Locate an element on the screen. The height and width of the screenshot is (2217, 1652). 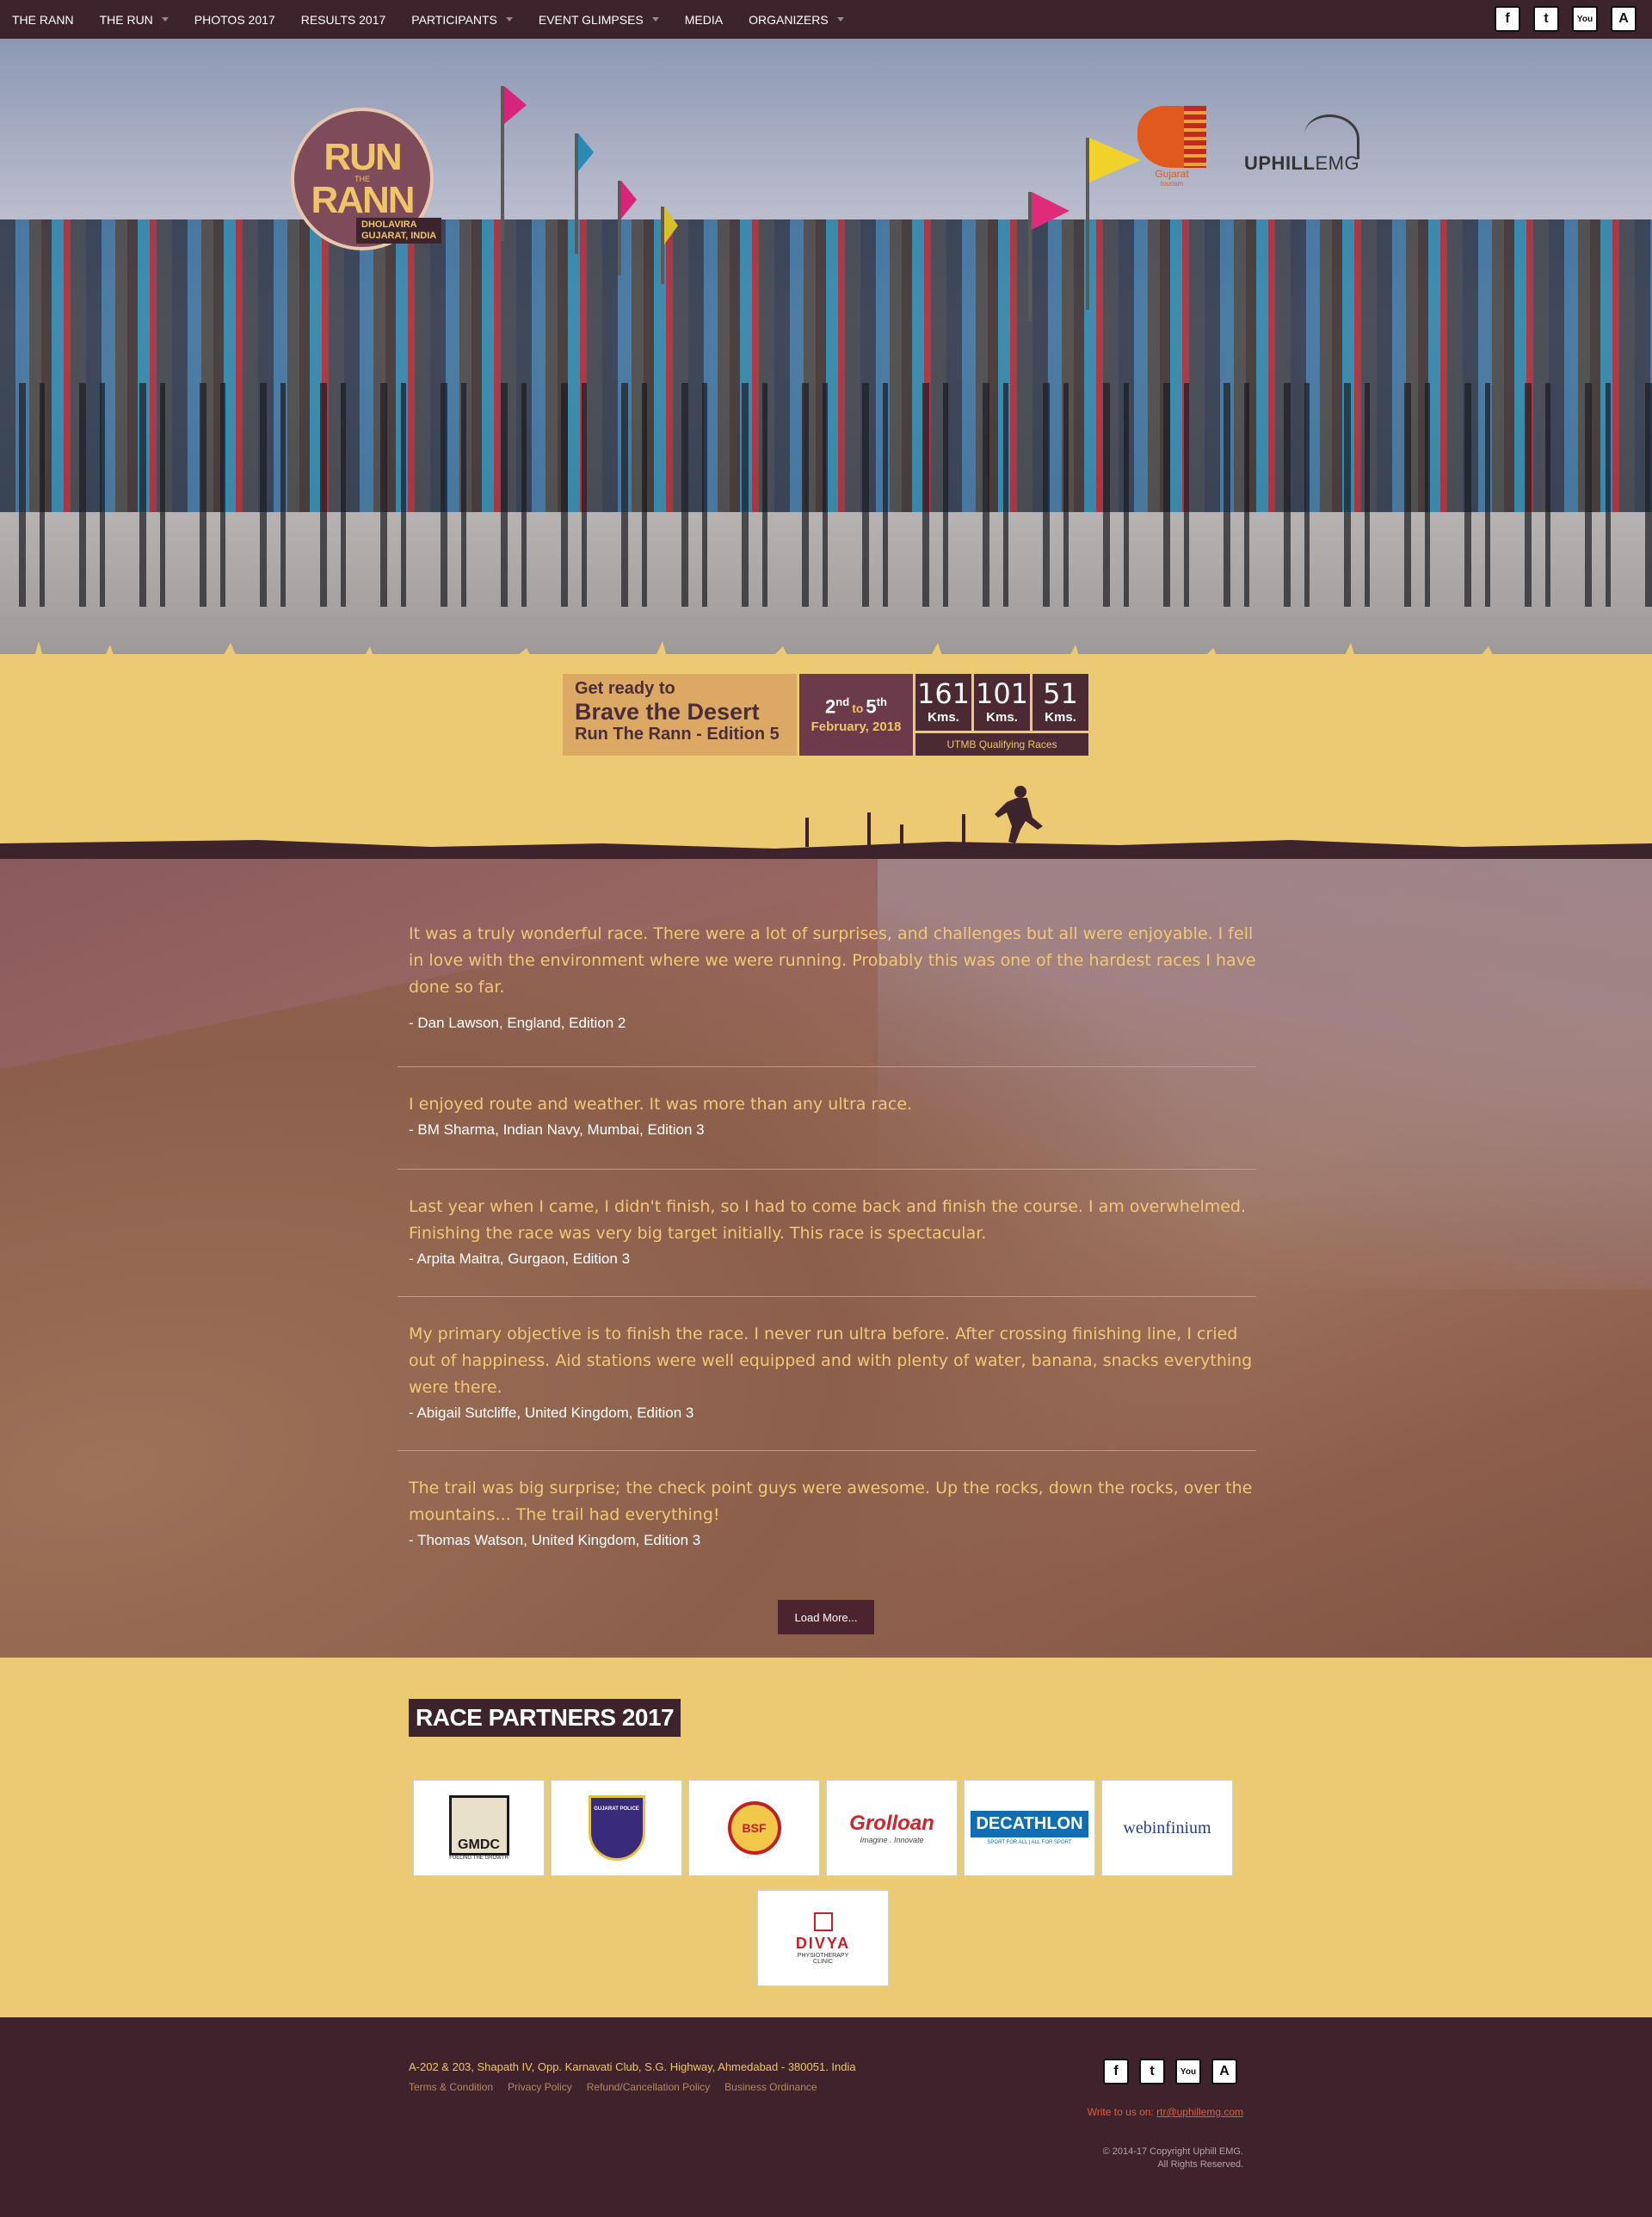
uphill-light: EMG is located at coordinates (1337, 163).